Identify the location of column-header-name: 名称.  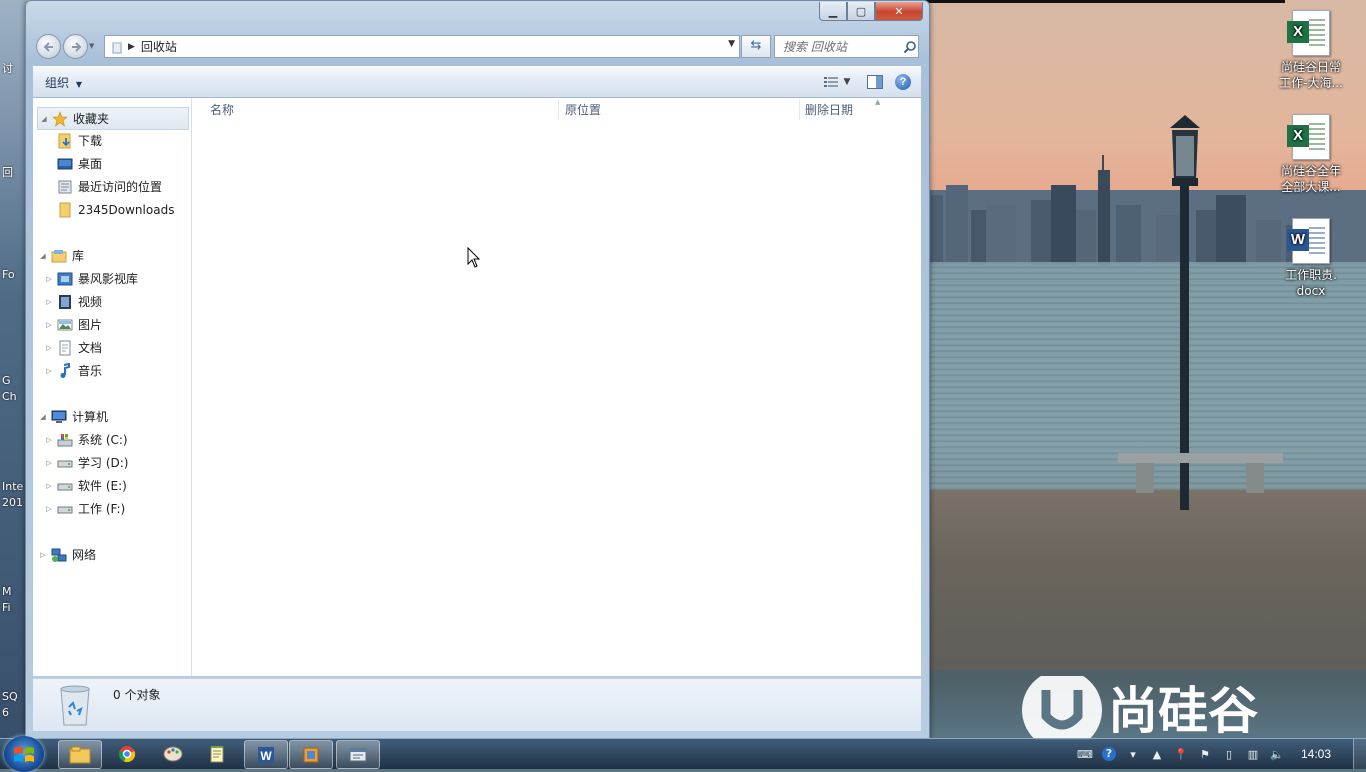
(222, 110).